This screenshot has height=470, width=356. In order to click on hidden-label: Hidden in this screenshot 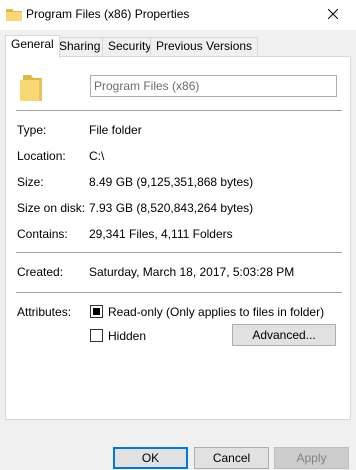, I will do `click(127, 336)`.